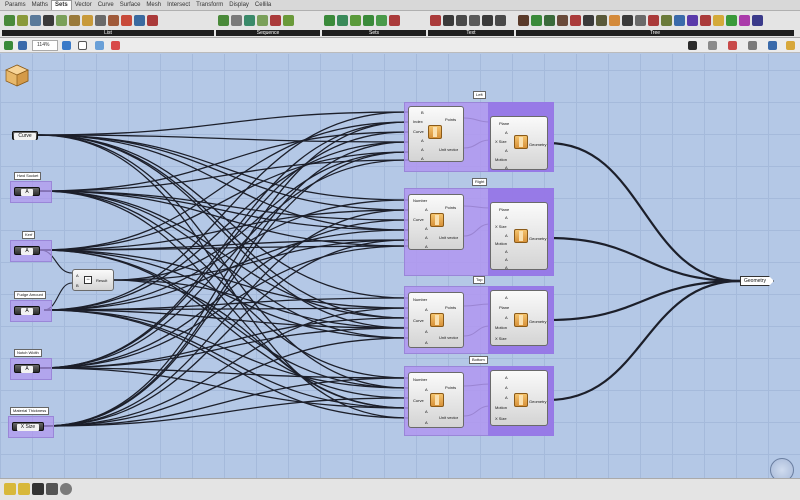 The width and height of the screenshot is (800, 500). What do you see at coordinates (519, 143) in the screenshot?
I see `left-geometry-component: Plane A X Size A Motion A Geometry` at bounding box center [519, 143].